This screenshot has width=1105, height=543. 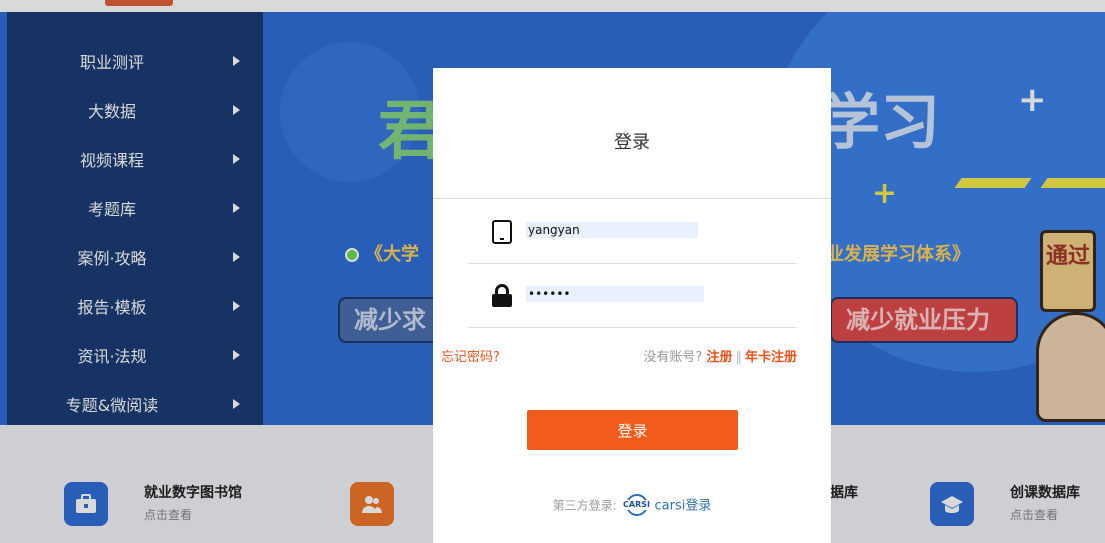 What do you see at coordinates (612, 230) in the screenshot?
I see `username-input` at bounding box center [612, 230].